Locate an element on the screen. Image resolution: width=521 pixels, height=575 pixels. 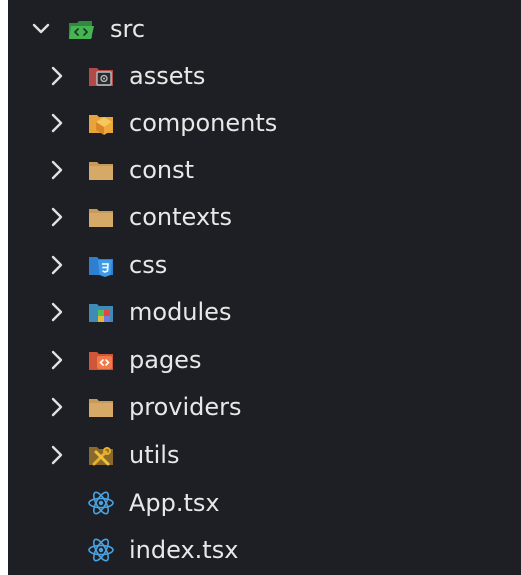
tree-item-src: src is located at coordinates (264, 29).